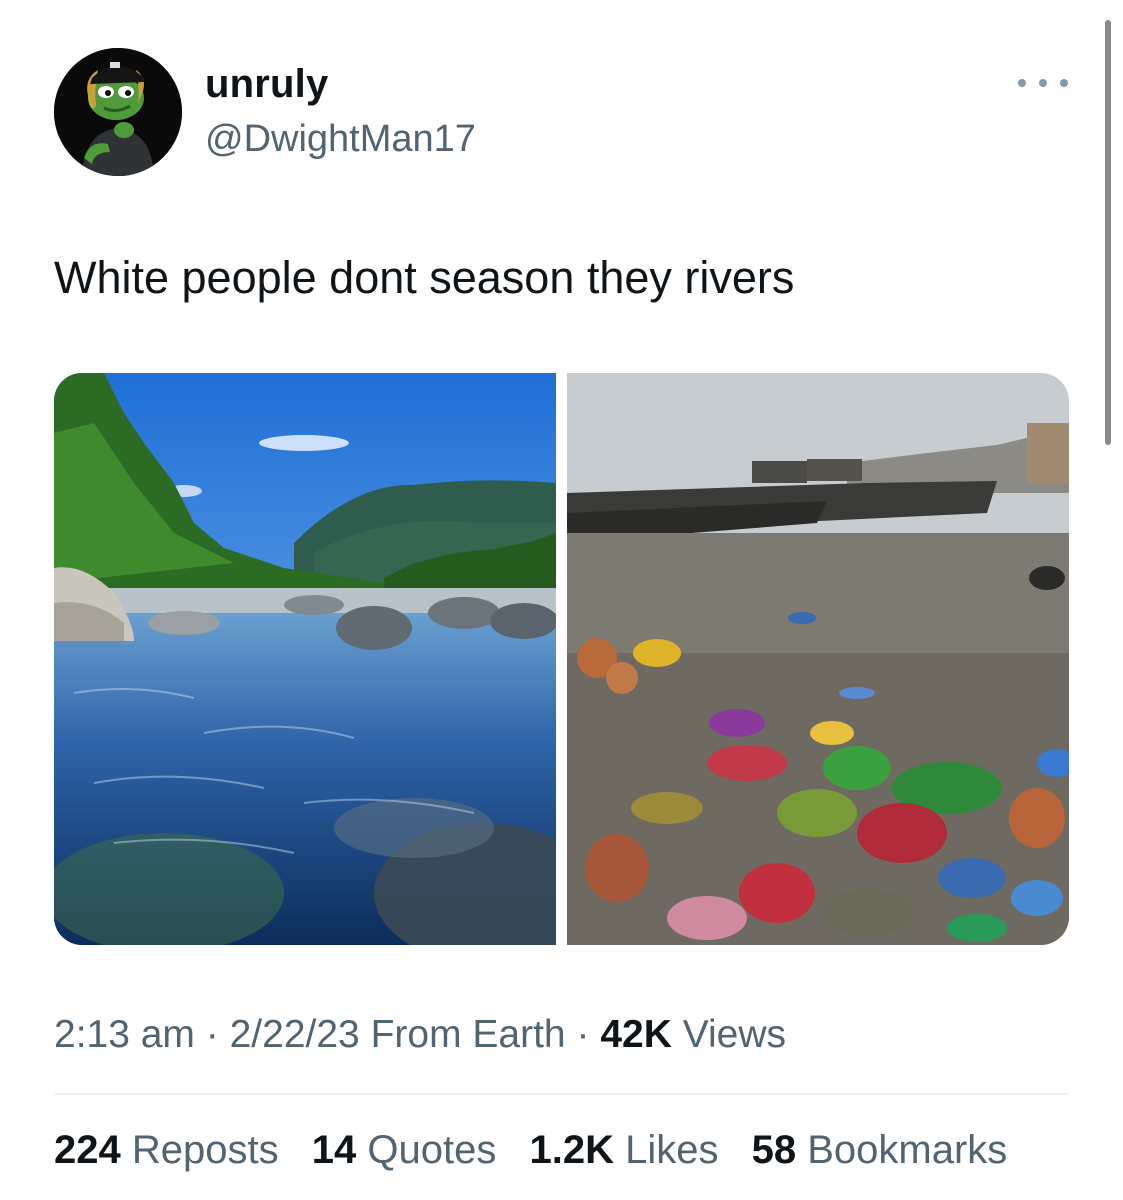 Image resolution: width=1123 pixels, height=1200 pixels. I want to click on bookmarks-count: 58, so click(774, 1150).